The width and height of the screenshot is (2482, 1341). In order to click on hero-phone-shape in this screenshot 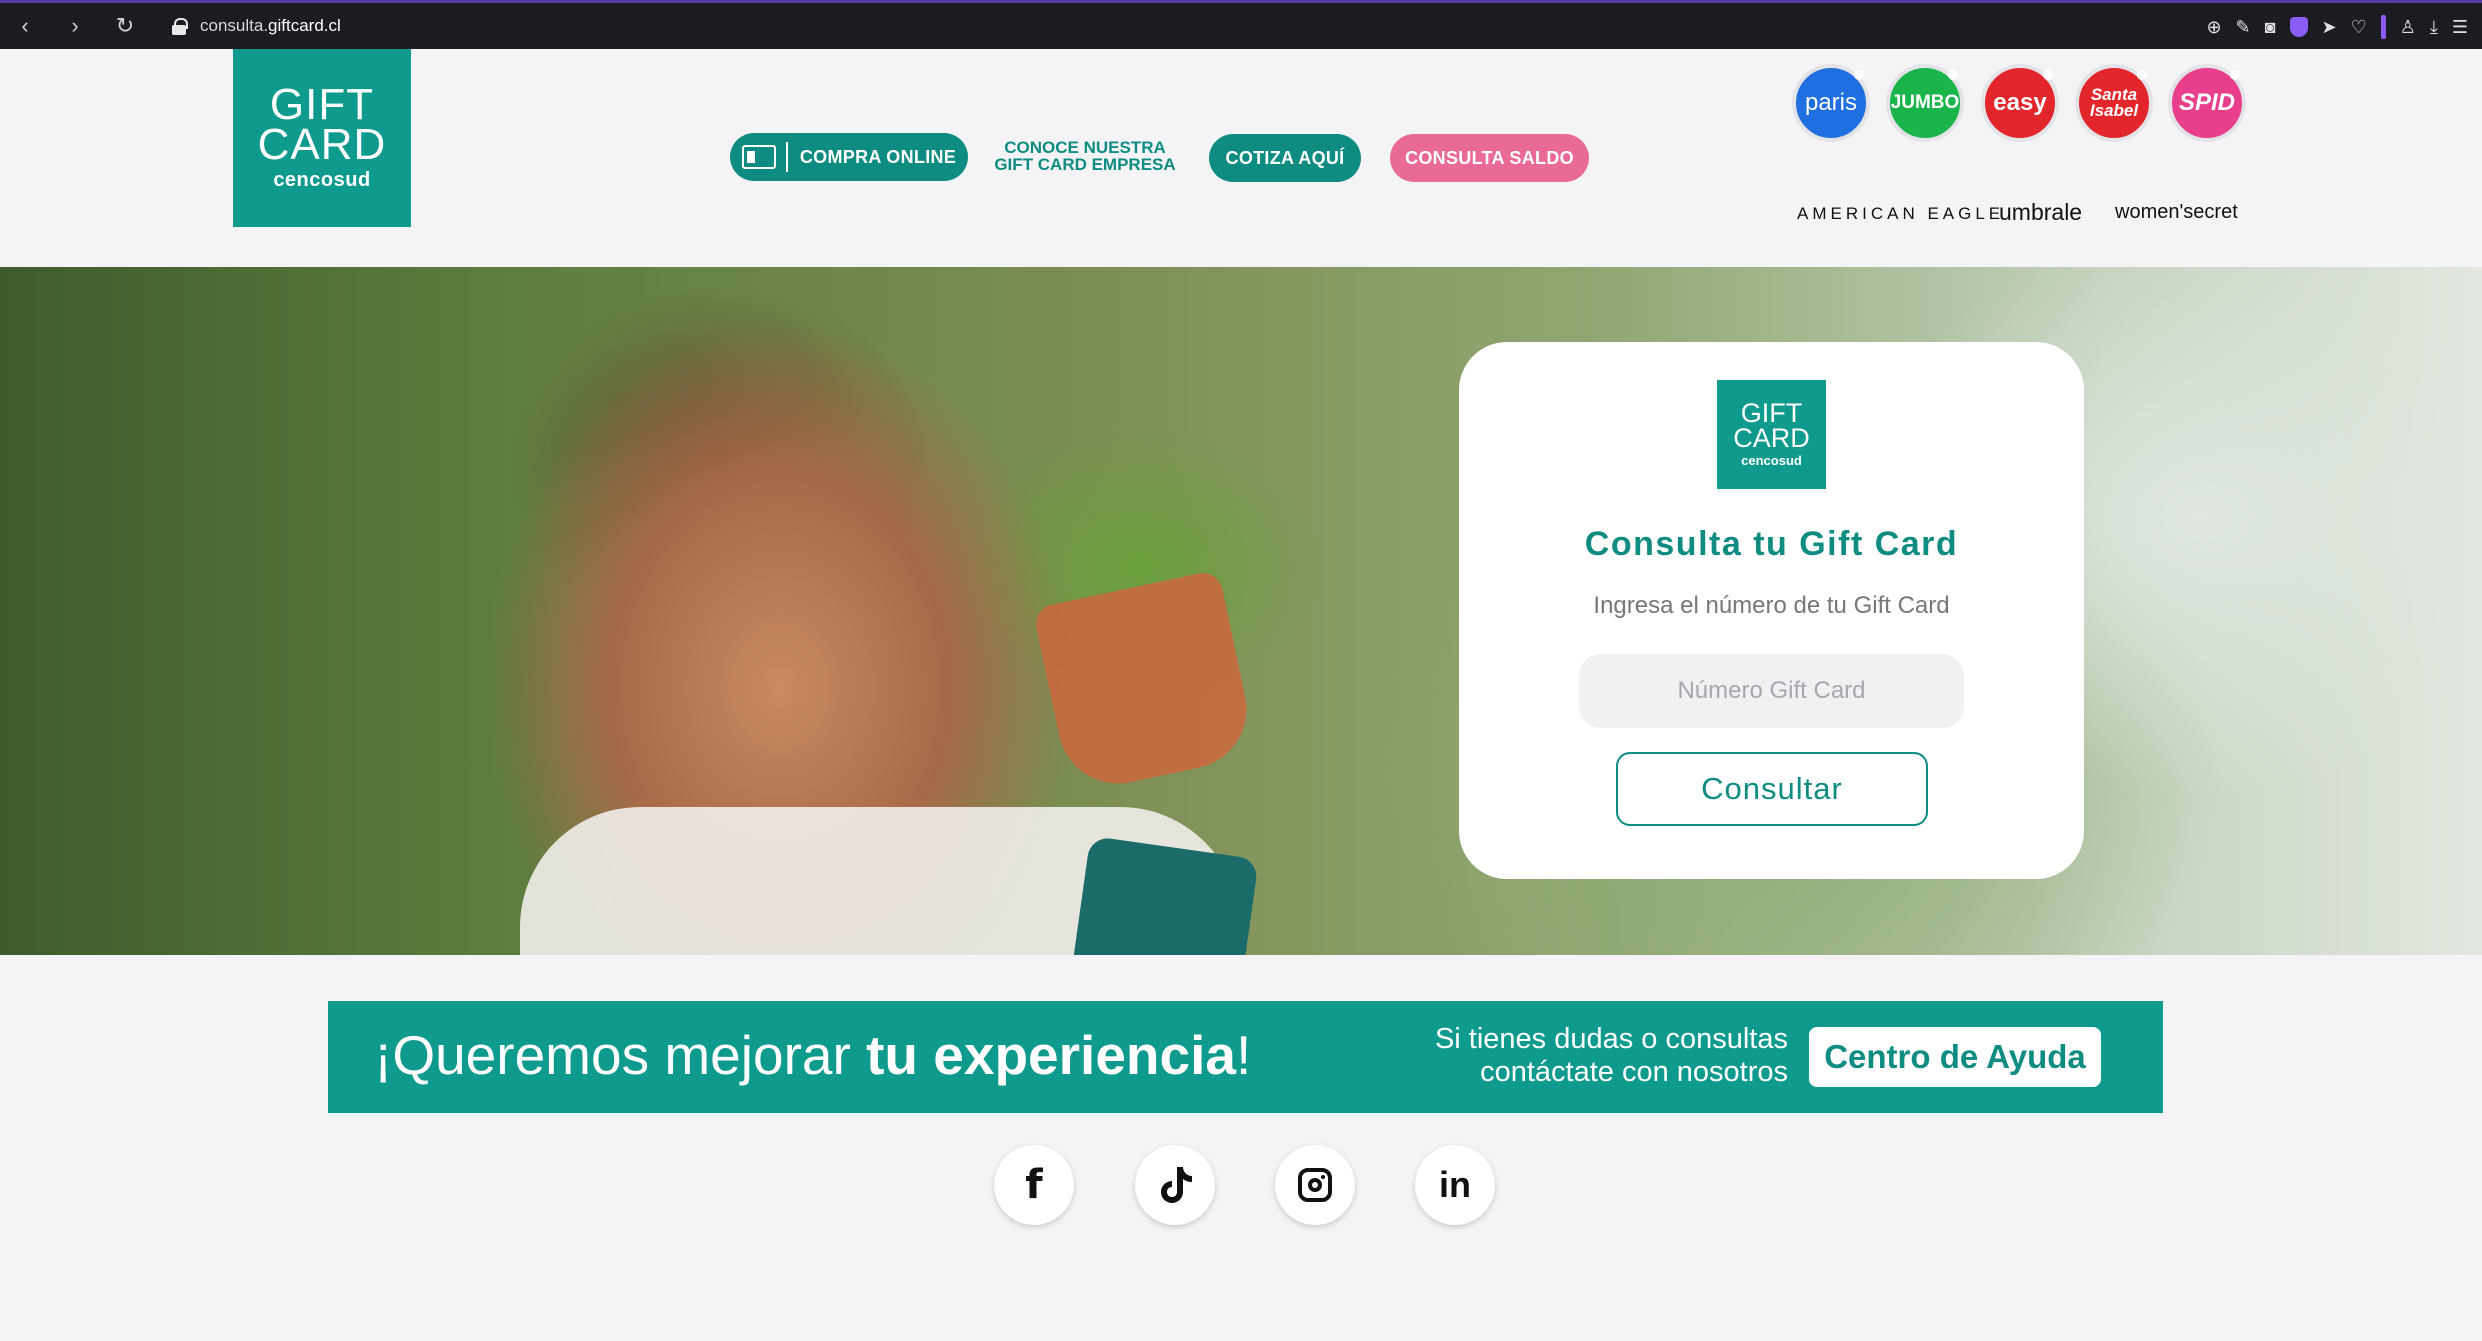, I will do `click(1165, 895)`.